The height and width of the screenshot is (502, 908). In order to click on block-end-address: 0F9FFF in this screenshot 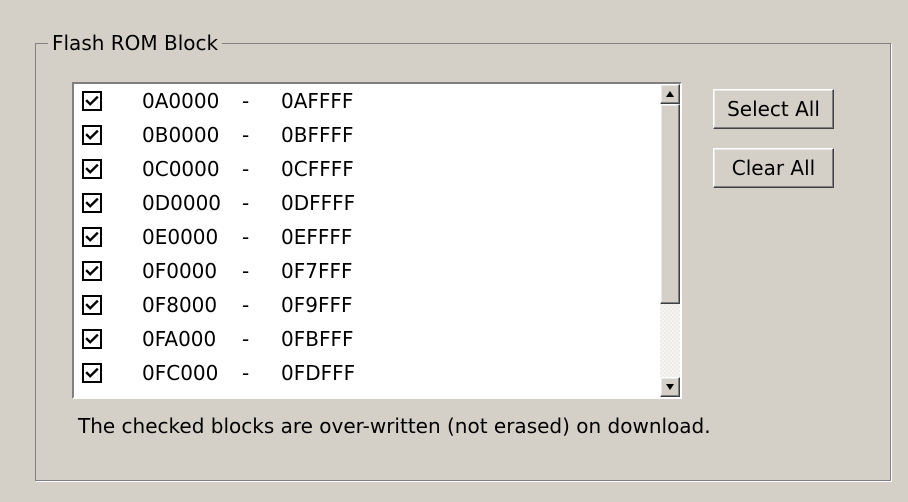, I will do `click(317, 305)`.